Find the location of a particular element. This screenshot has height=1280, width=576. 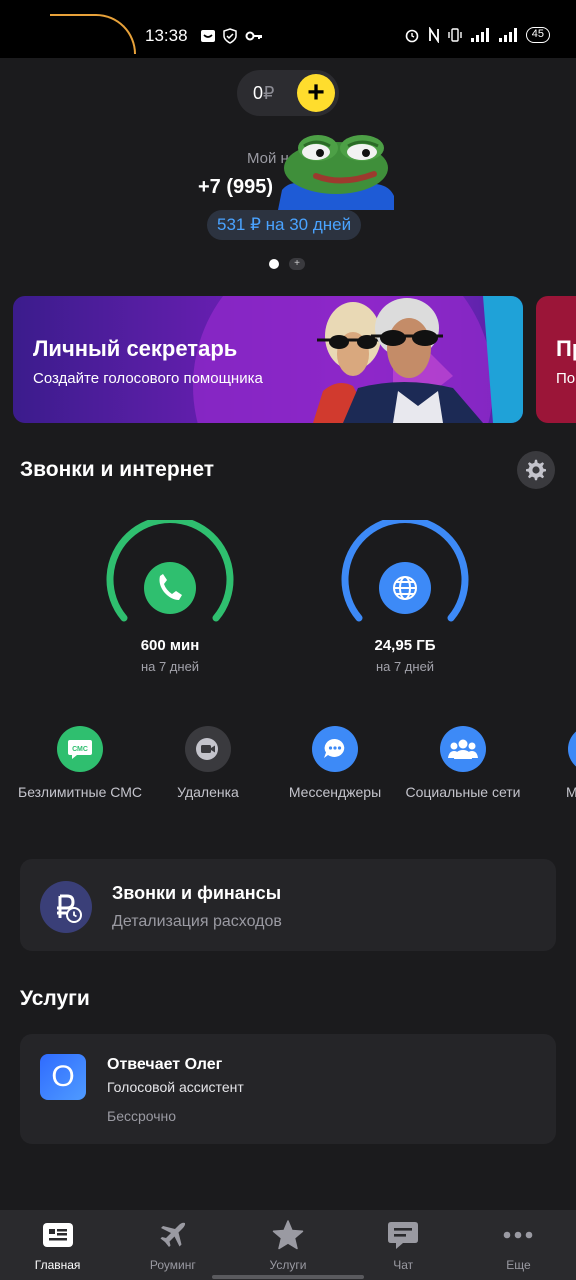

balance-currency: ₽ is located at coordinates (269, 93).